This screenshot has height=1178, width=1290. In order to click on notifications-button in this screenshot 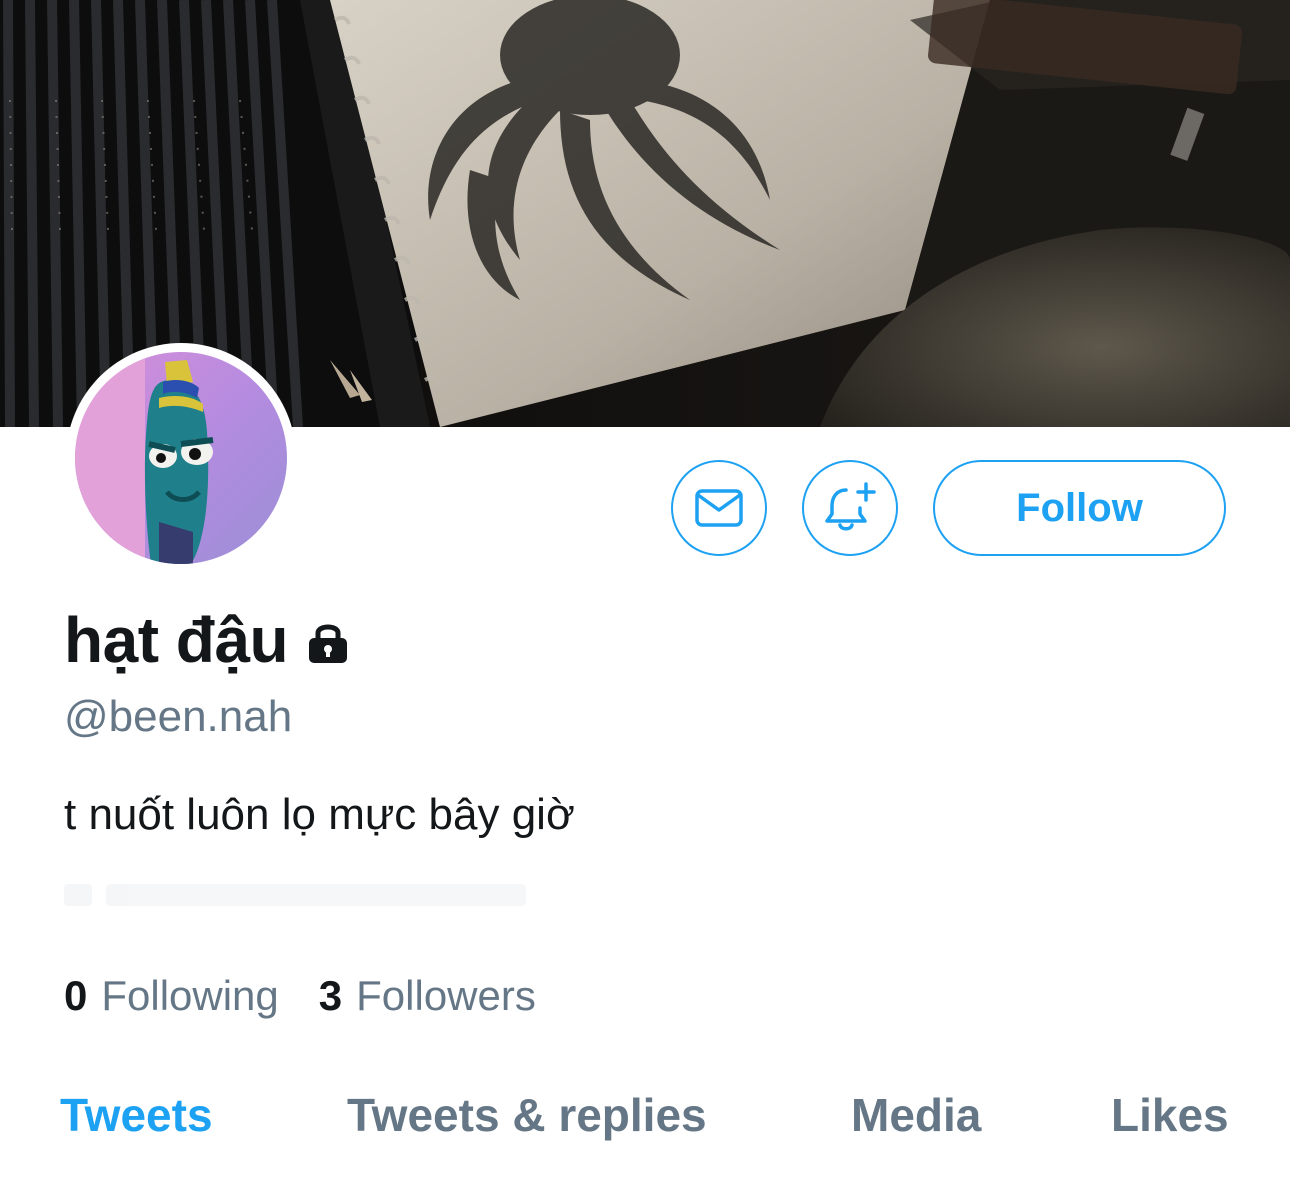, I will do `click(850, 508)`.